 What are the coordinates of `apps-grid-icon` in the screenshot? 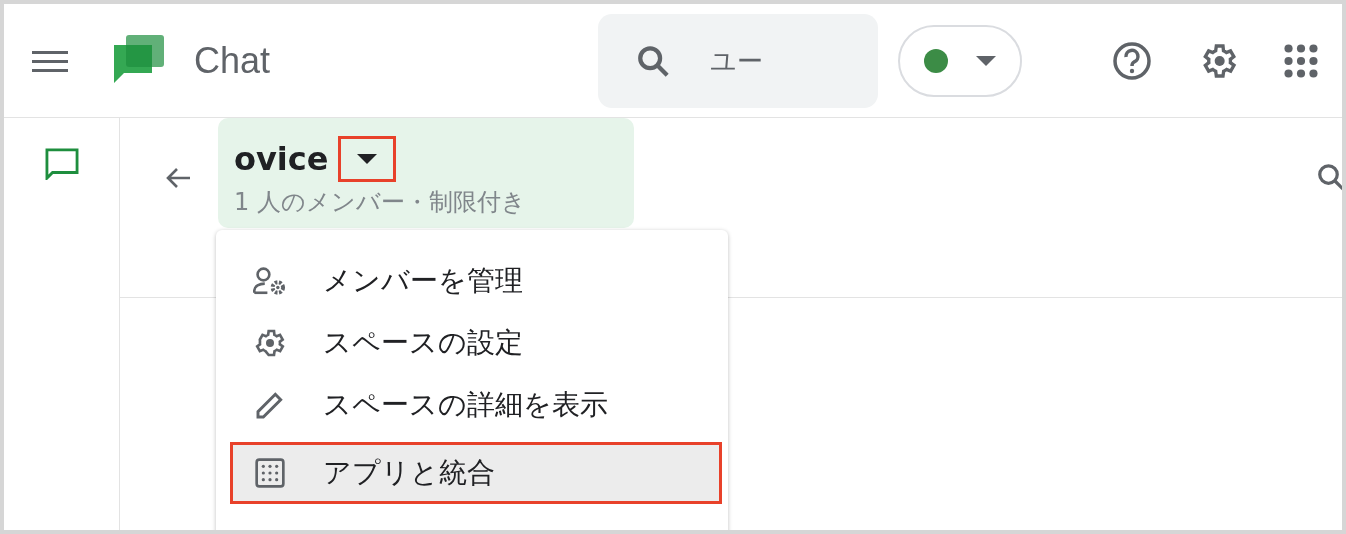 It's located at (1301, 60).